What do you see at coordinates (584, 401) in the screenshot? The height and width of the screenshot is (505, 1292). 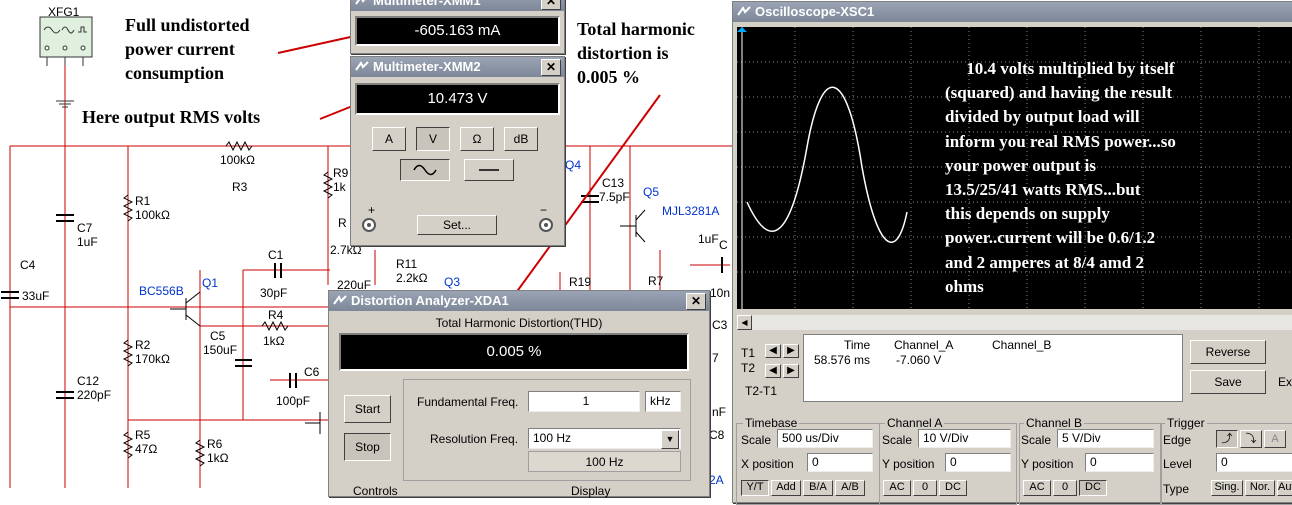 I see `fund-freq-input: 1` at bounding box center [584, 401].